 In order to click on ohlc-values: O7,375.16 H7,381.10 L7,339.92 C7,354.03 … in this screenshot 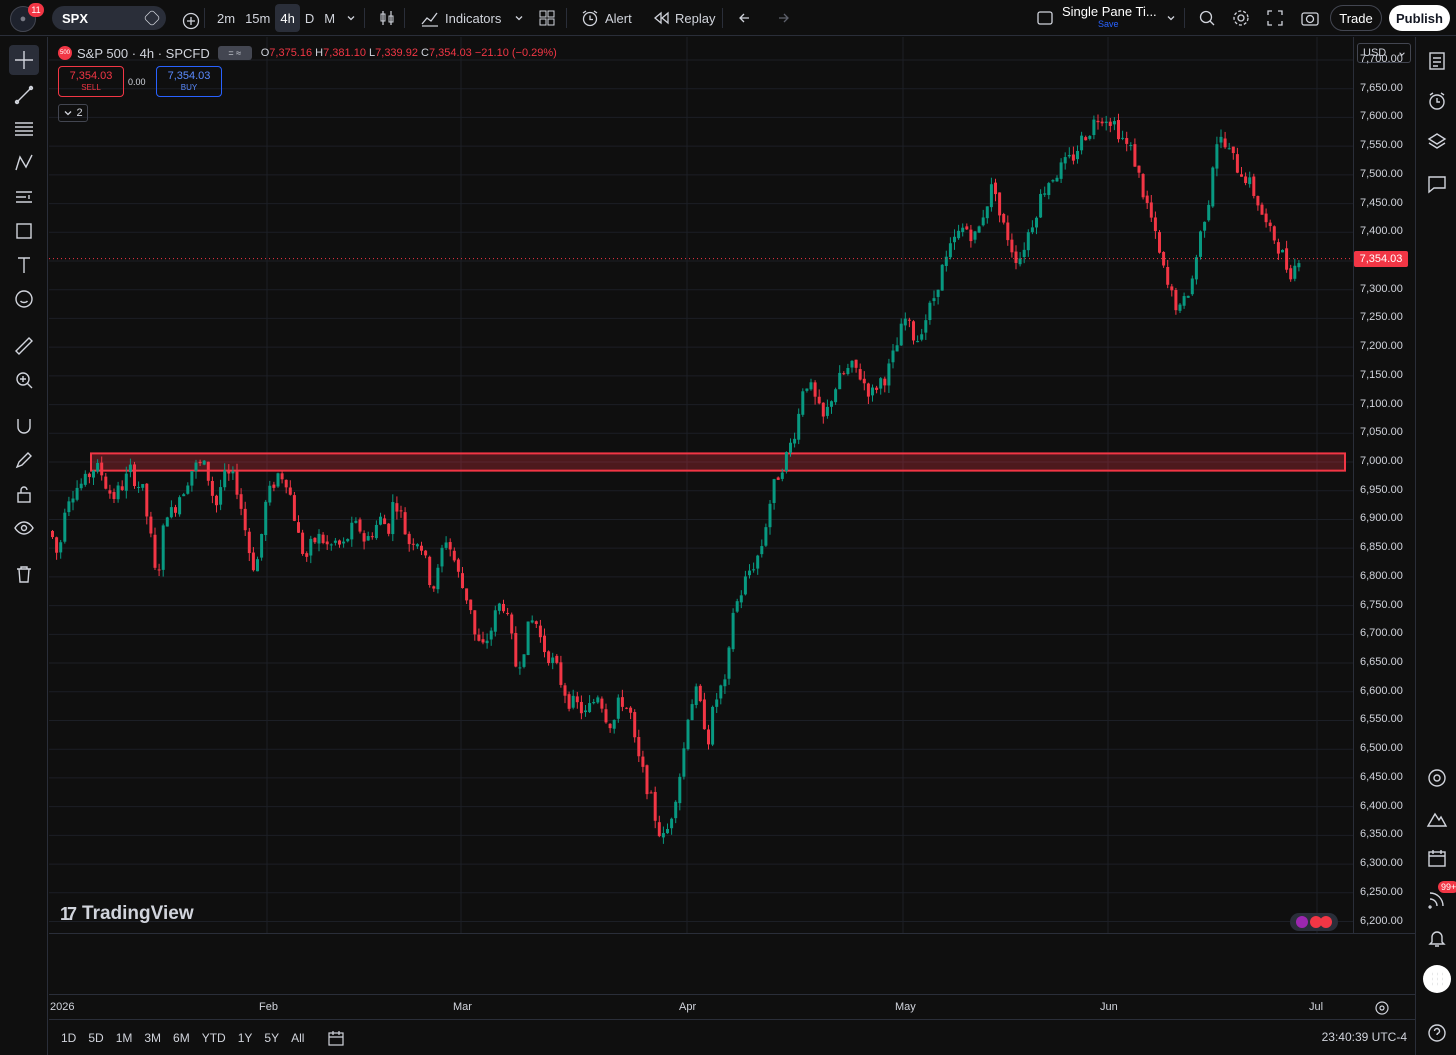, I will do `click(408, 53)`.